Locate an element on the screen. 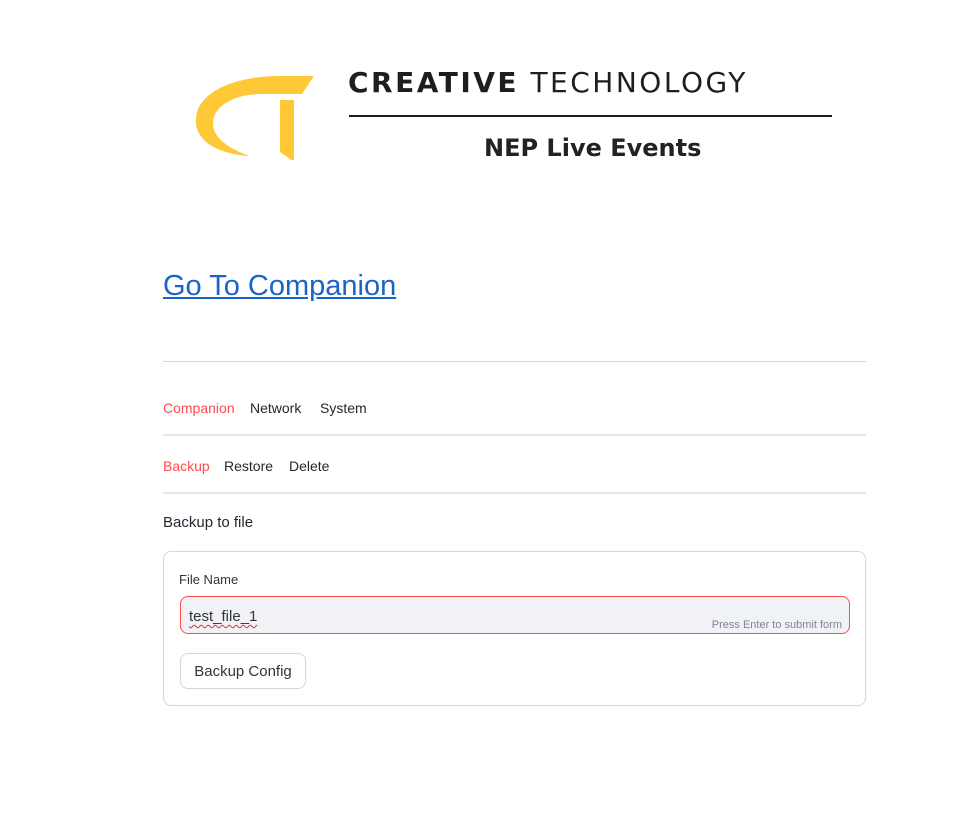 Image resolution: width=960 pixels, height=821 pixels. tab-backup: Backup is located at coordinates (186, 475).